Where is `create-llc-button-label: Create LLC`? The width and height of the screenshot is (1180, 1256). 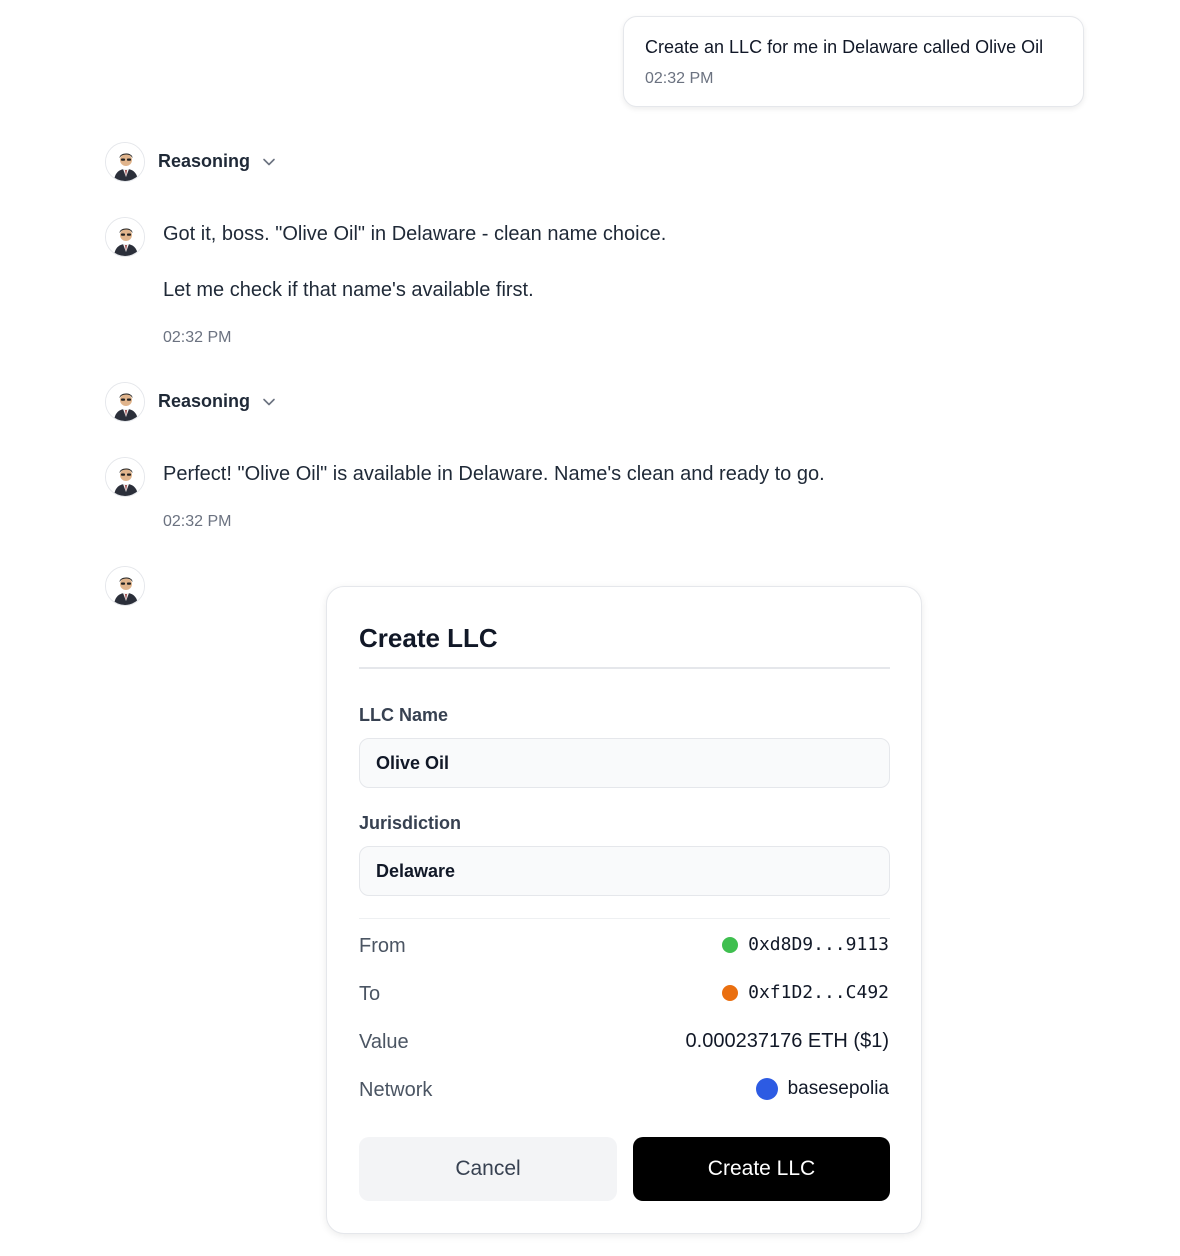
create-llc-button-label: Create LLC is located at coordinates (761, 1168).